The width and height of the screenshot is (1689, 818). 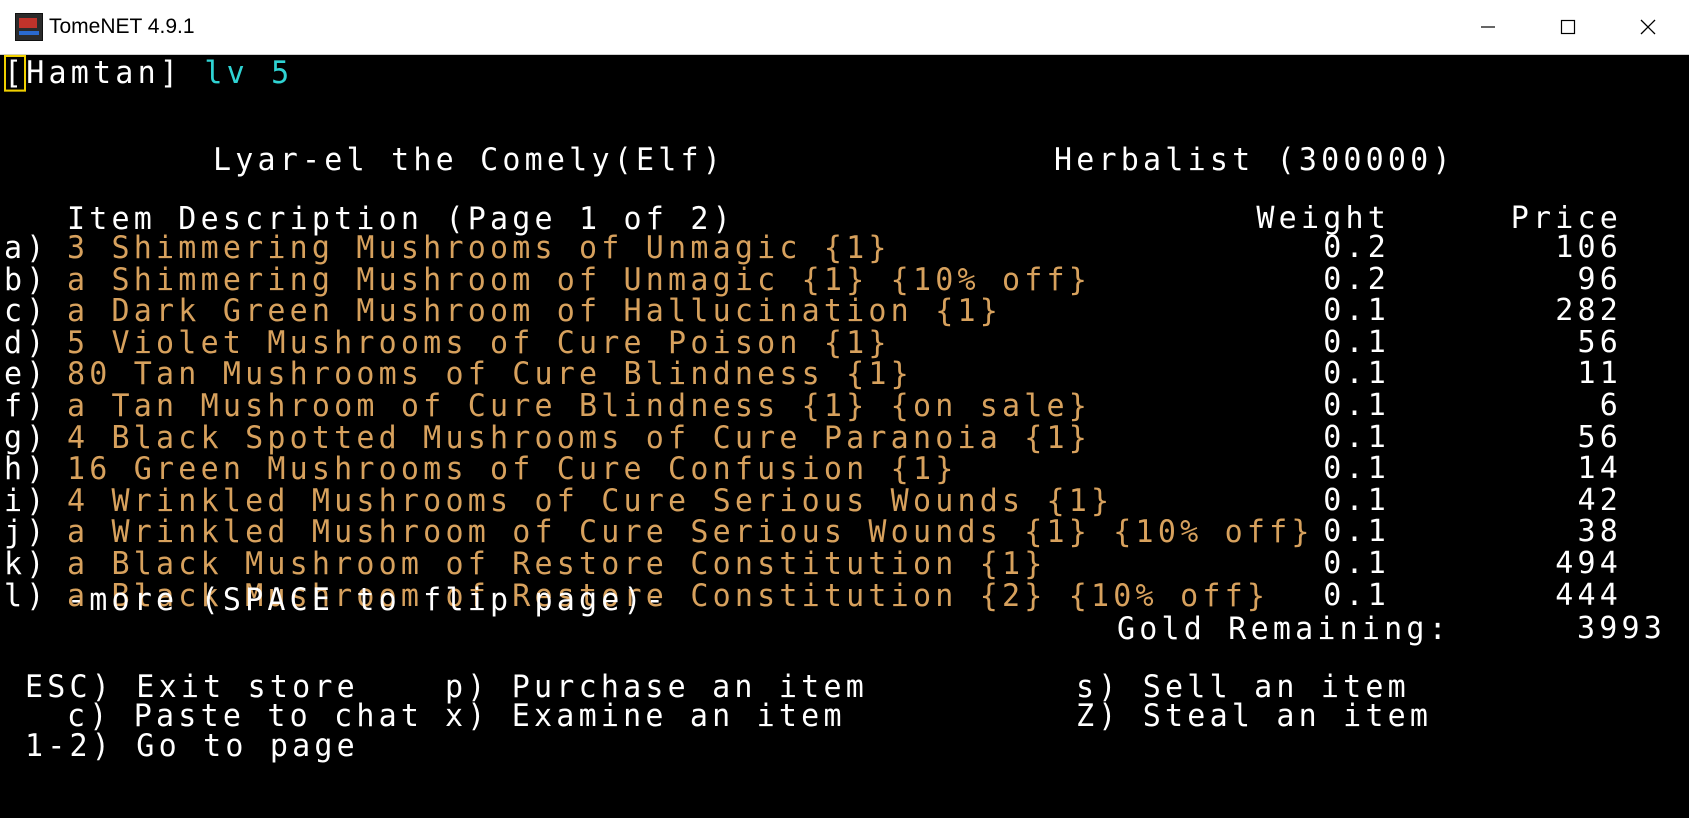 What do you see at coordinates (645, 716) in the screenshot?
I see `command-examine: x) Examine an item` at bounding box center [645, 716].